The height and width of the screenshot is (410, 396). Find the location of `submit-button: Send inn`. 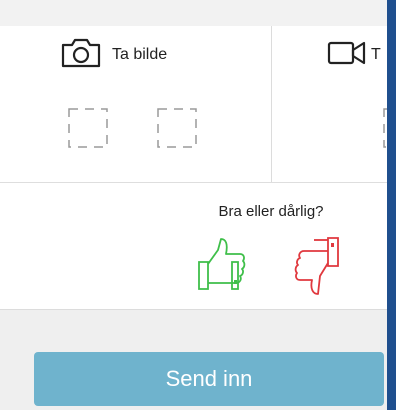

submit-button: Send inn is located at coordinates (209, 379).